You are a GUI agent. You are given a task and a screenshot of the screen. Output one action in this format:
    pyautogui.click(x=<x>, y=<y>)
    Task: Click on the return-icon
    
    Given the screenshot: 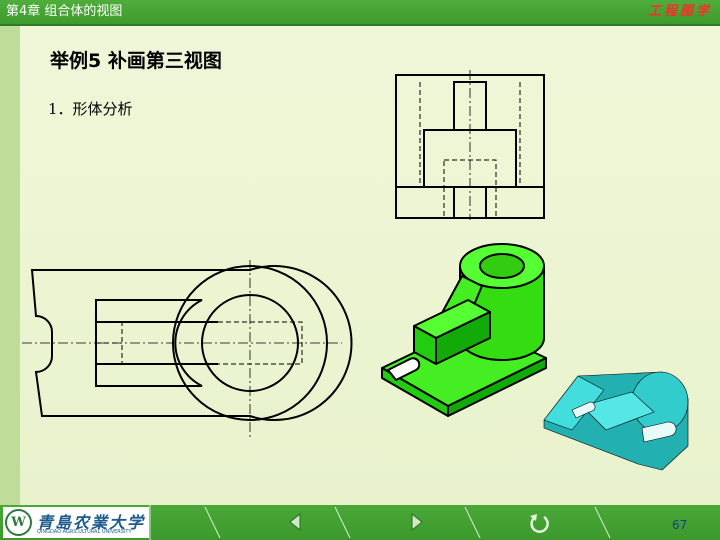 What is the action you would take?
    pyautogui.click(x=539, y=523)
    